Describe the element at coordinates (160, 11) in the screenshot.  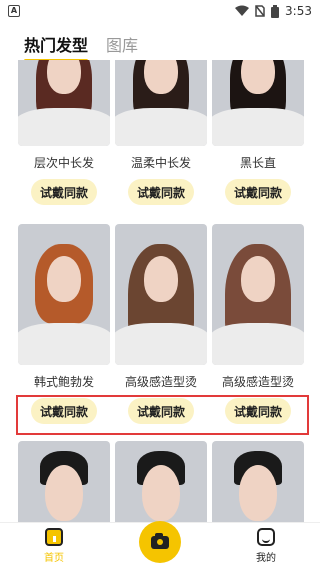
I see `status-bar: A 3:53` at that location.